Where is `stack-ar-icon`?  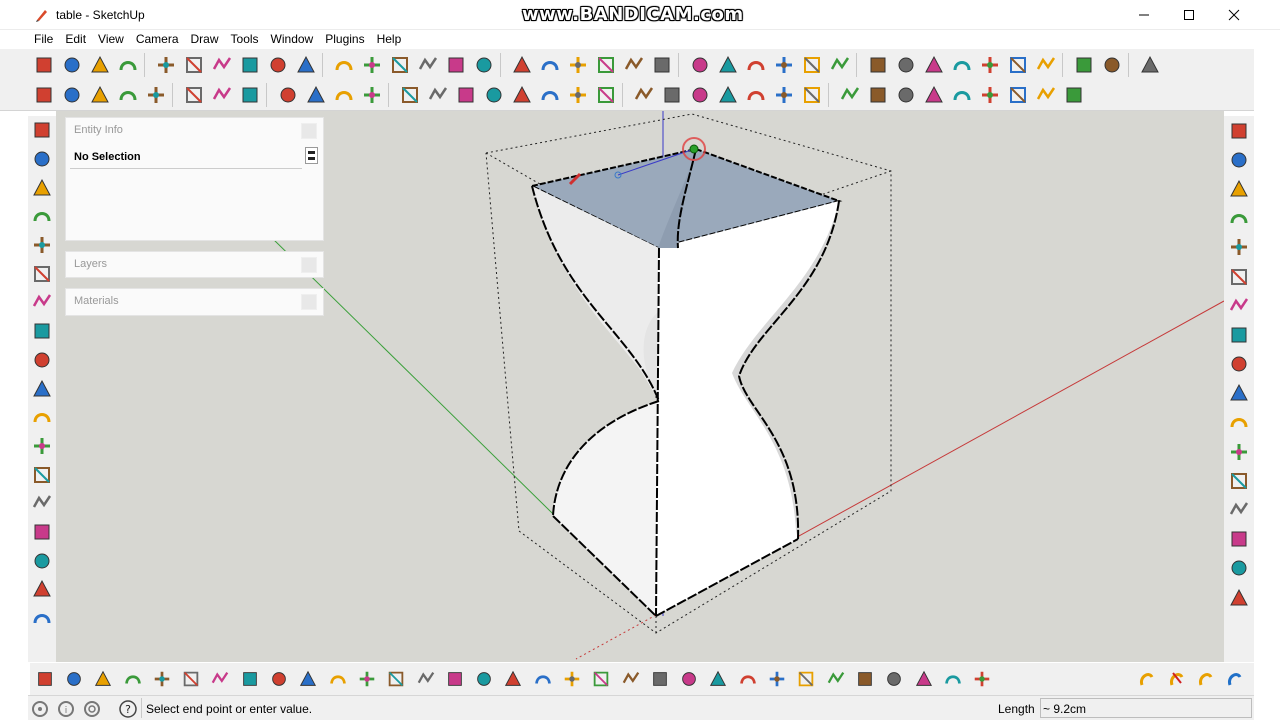
stack-ar-icon is located at coordinates (700, 95).